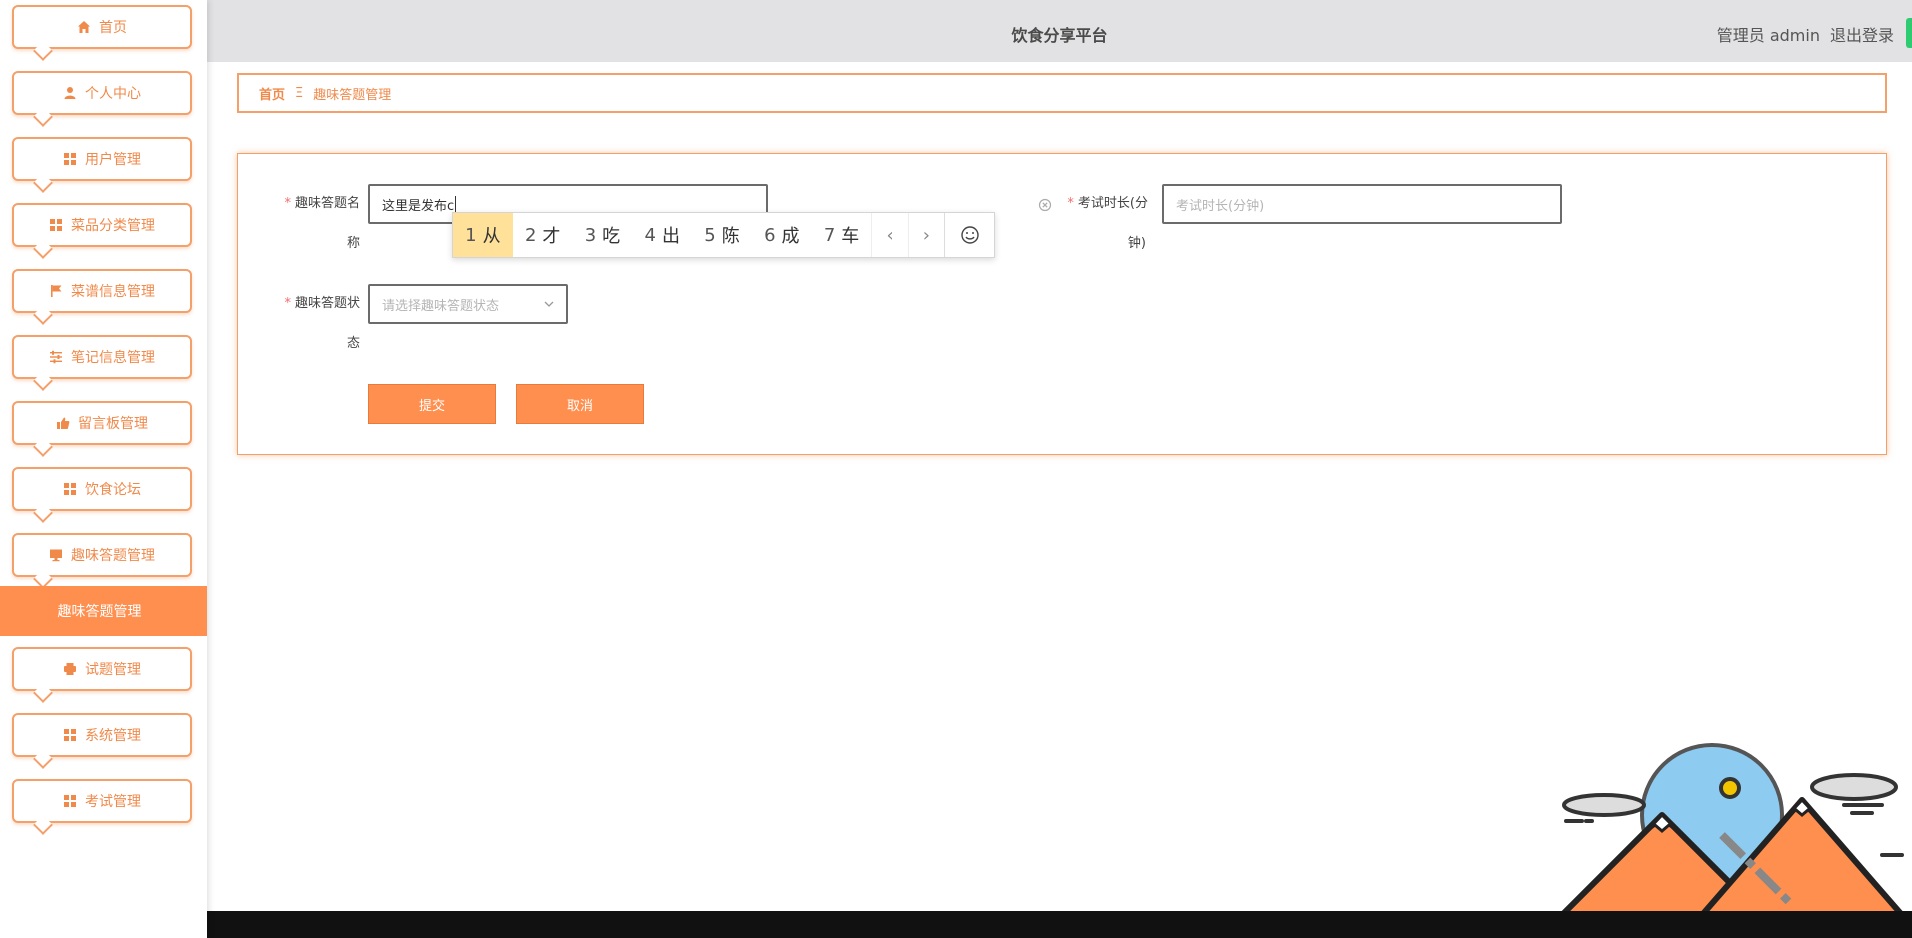 The image size is (1912, 938). What do you see at coordinates (549, 304) in the screenshot?
I see `chevron-down-icon` at bounding box center [549, 304].